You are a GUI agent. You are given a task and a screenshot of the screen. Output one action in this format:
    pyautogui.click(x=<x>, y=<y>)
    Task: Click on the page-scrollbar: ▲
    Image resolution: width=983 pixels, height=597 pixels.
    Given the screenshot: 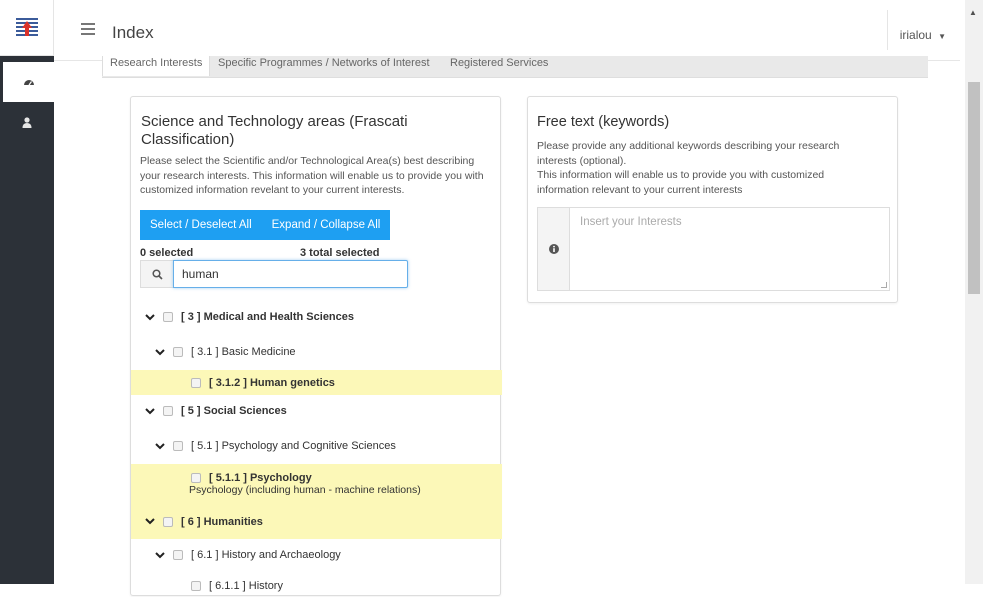 What is the action you would take?
    pyautogui.click(x=974, y=292)
    